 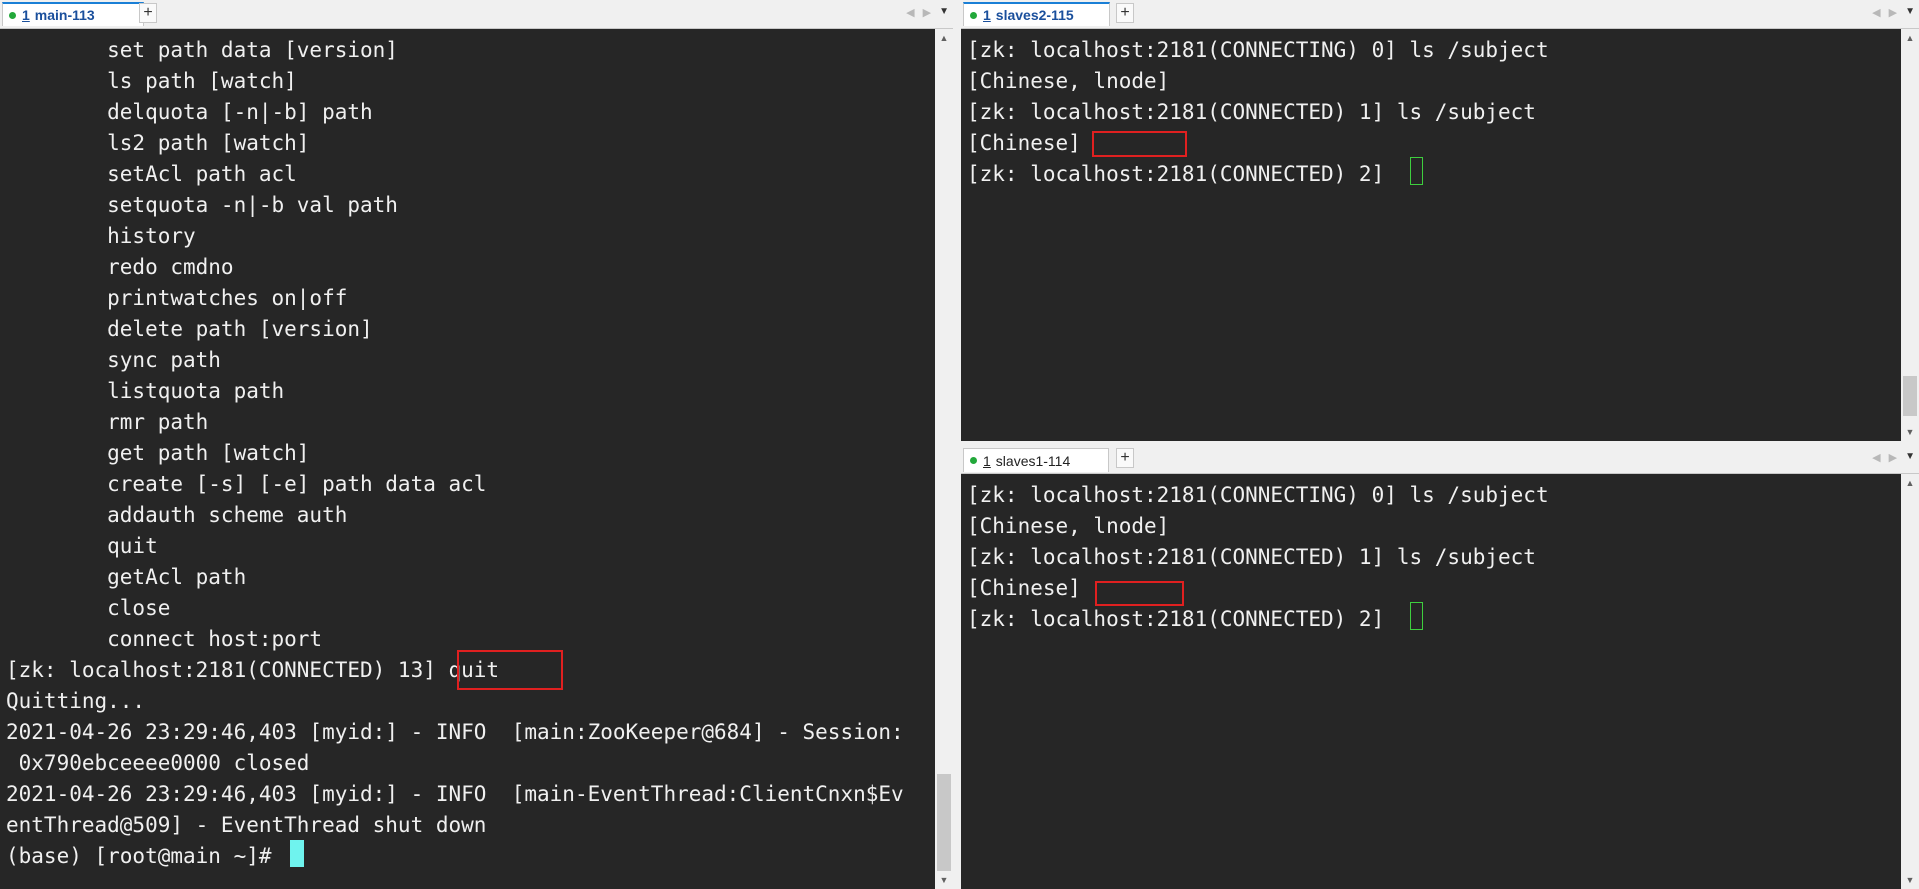 What do you see at coordinates (158, 763) in the screenshot?
I see `terminal-line: 0x790ebceeee0000 closed` at bounding box center [158, 763].